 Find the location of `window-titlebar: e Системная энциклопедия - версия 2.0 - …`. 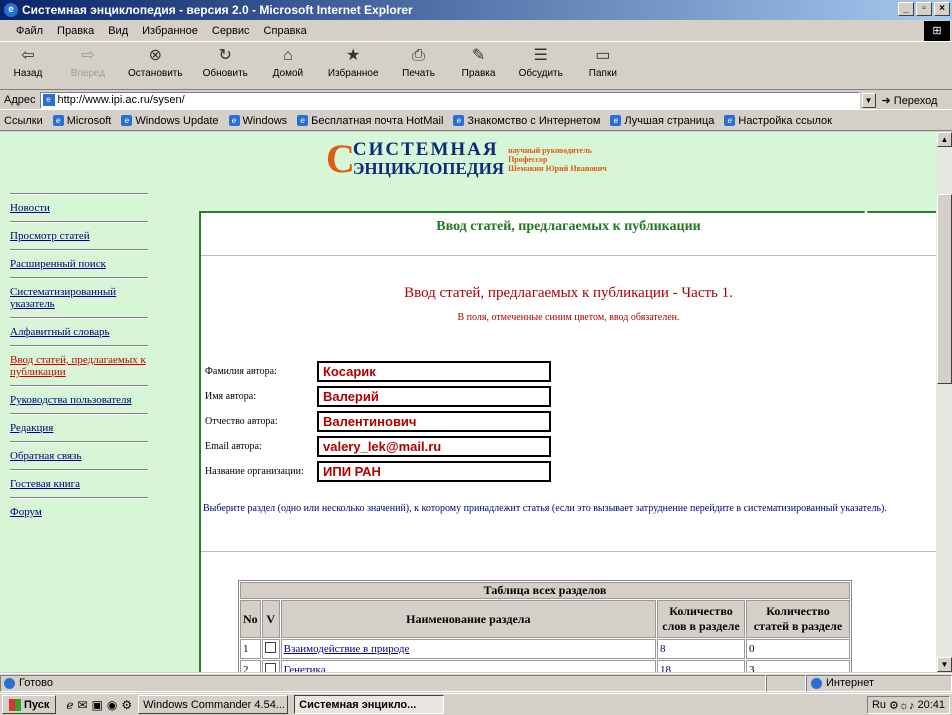

window-titlebar: e Системная энциклопедия - версия 2.0 - … is located at coordinates (476, 10).